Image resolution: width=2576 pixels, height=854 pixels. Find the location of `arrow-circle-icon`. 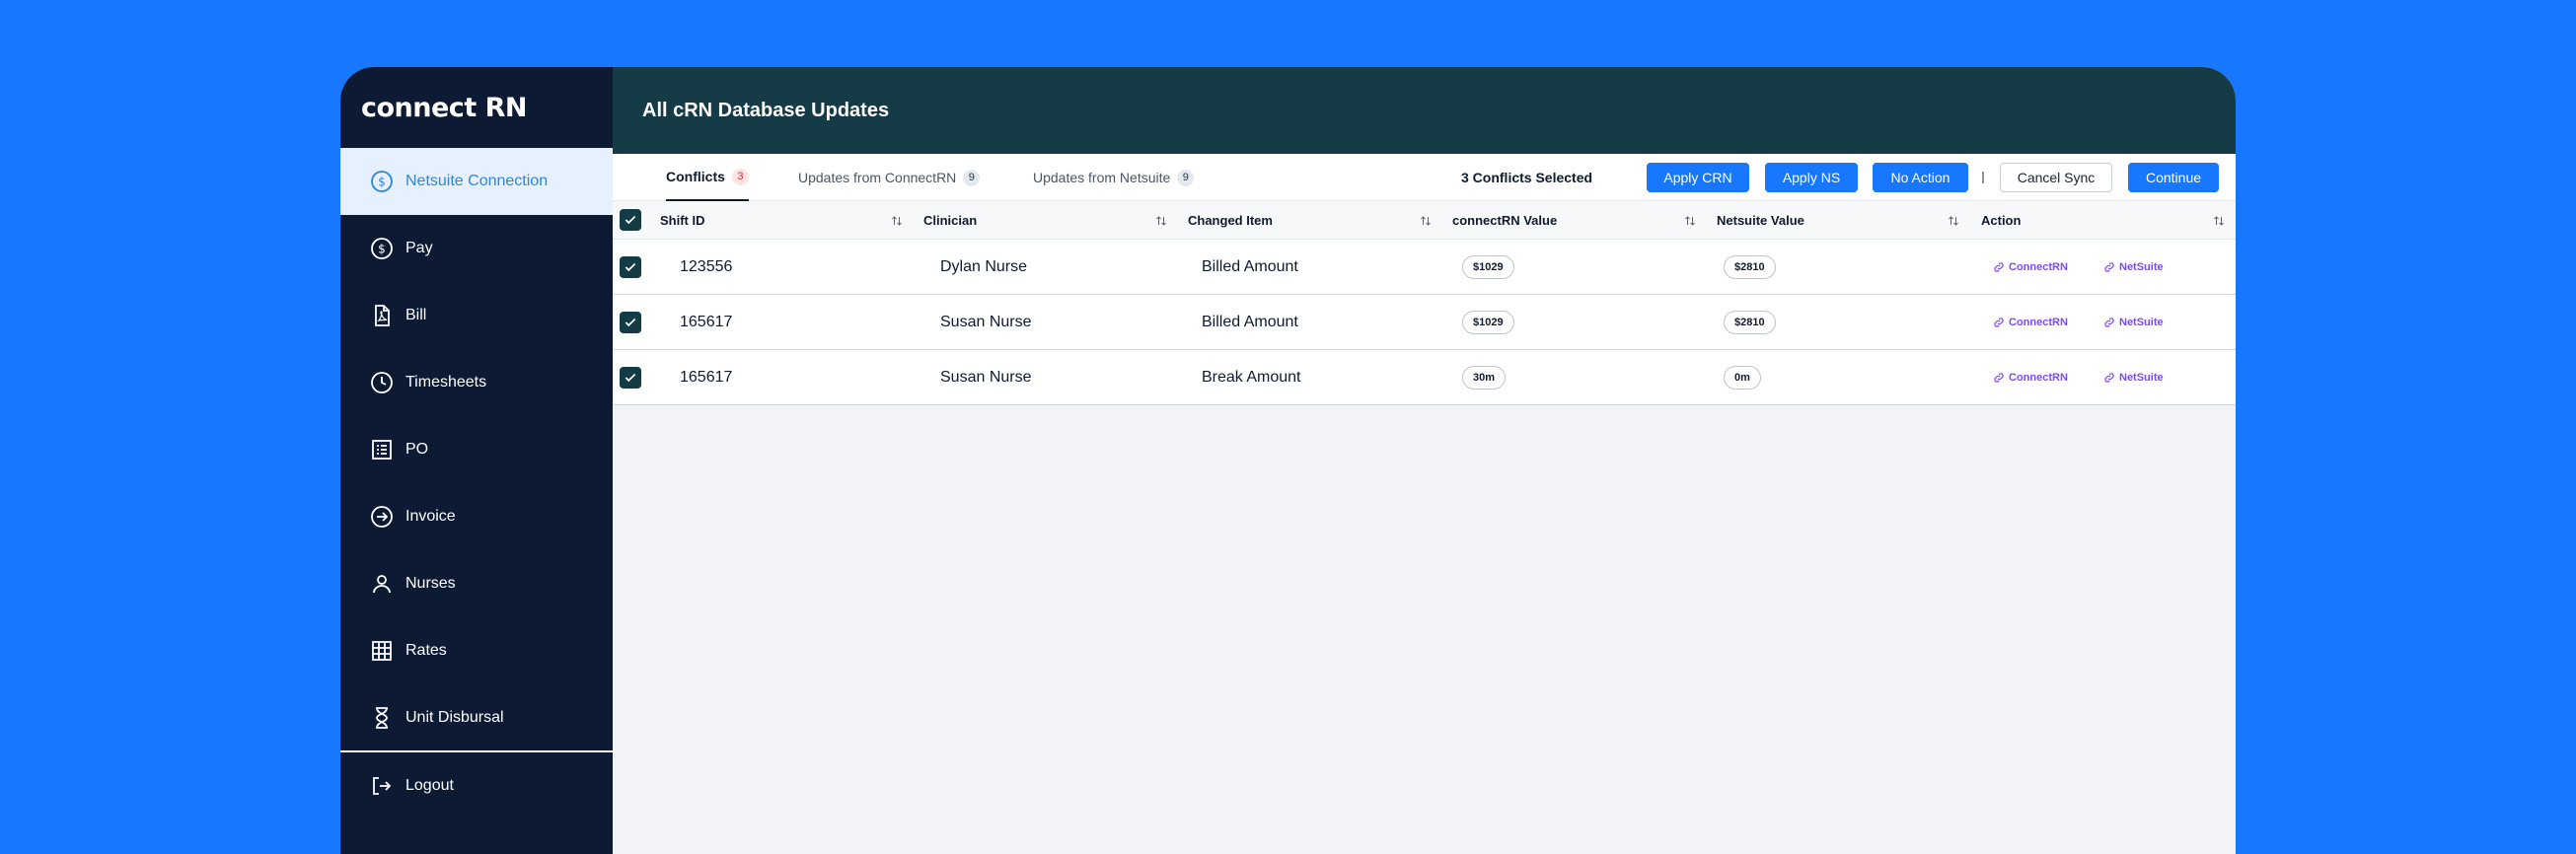

arrow-circle-icon is located at coordinates (382, 517).